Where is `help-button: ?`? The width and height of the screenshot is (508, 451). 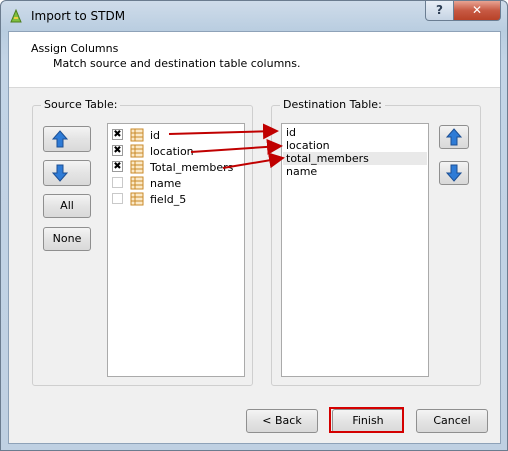
help-button: ? is located at coordinates (439, 11).